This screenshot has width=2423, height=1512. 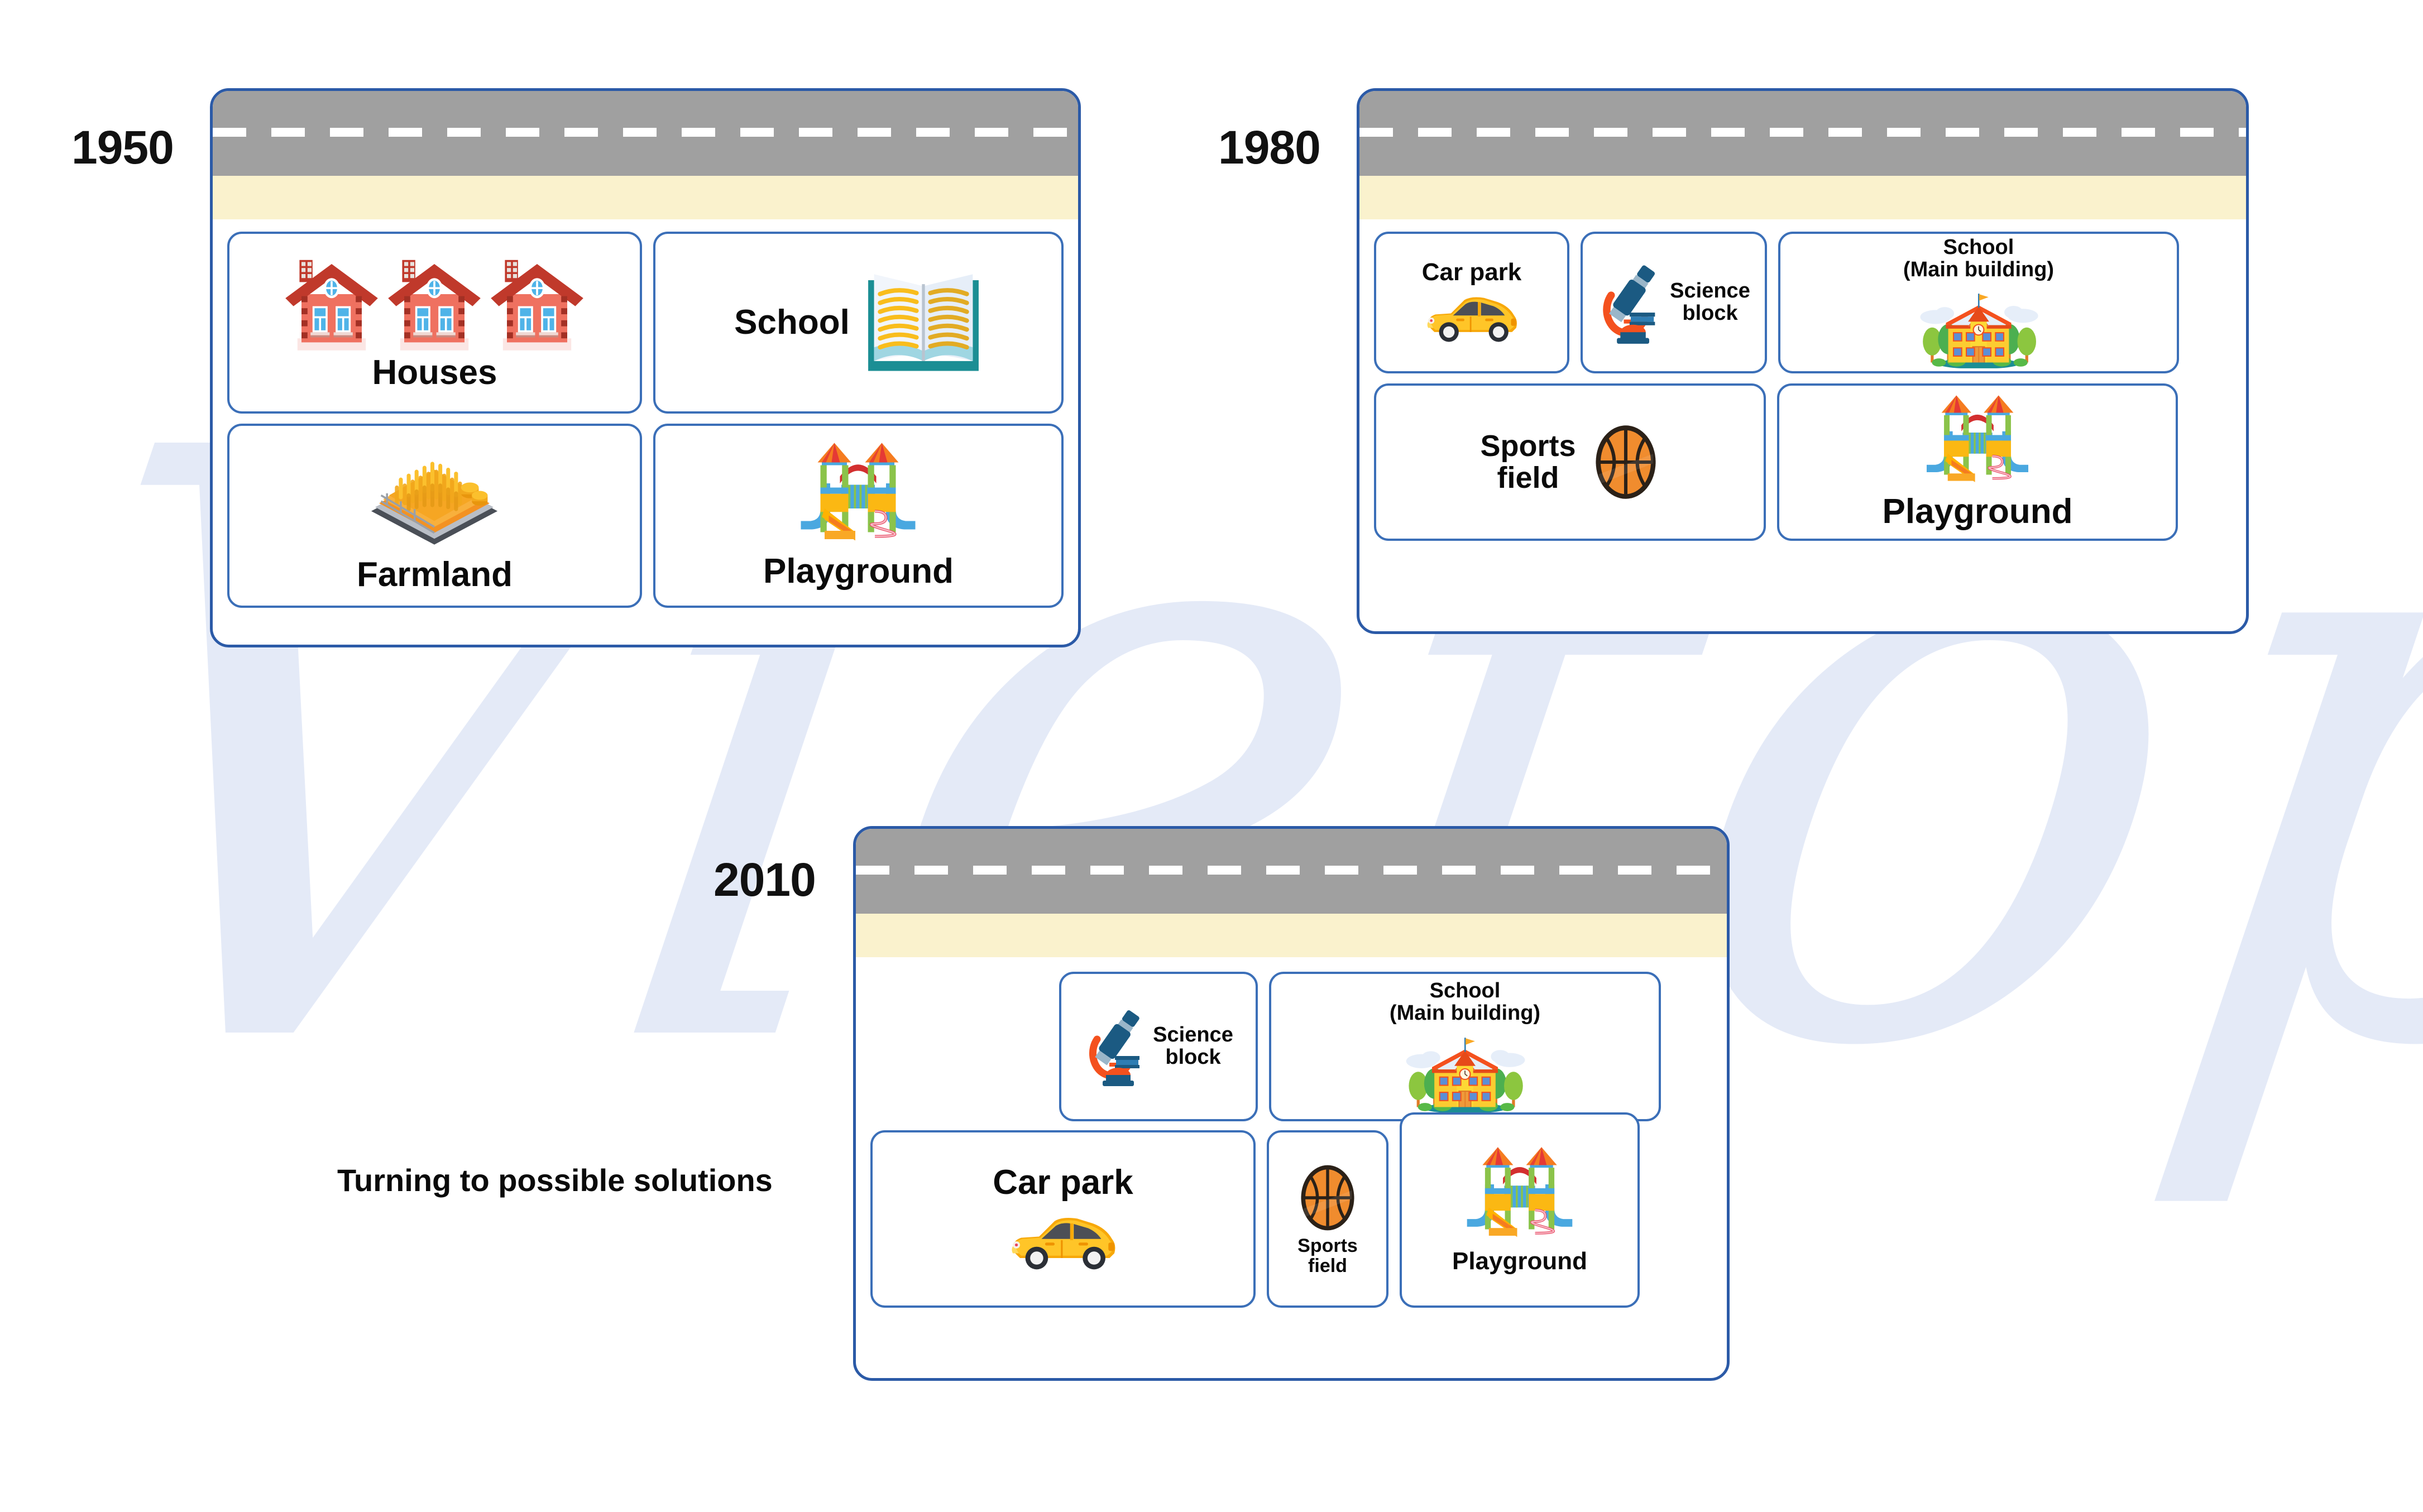 I want to click on road-2010, so click(x=1291, y=871).